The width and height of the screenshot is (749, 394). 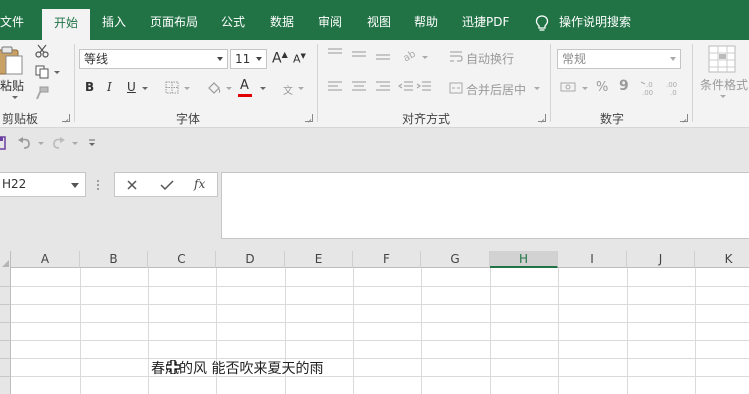 I want to click on phonetic-guide-label: 文, so click(x=288, y=91).